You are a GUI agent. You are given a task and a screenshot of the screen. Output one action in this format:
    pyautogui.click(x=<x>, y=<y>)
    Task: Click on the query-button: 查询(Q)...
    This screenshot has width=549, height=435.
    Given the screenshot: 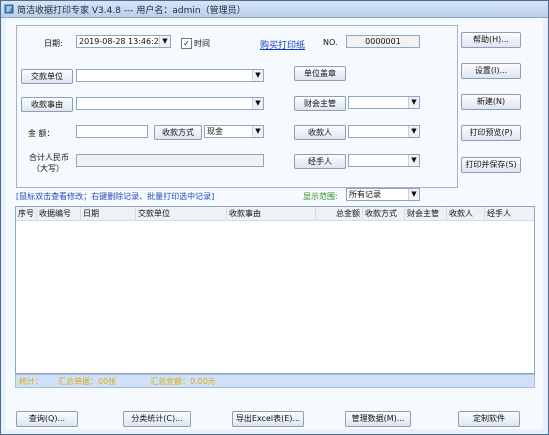 What is the action you would take?
    pyautogui.click(x=47, y=419)
    